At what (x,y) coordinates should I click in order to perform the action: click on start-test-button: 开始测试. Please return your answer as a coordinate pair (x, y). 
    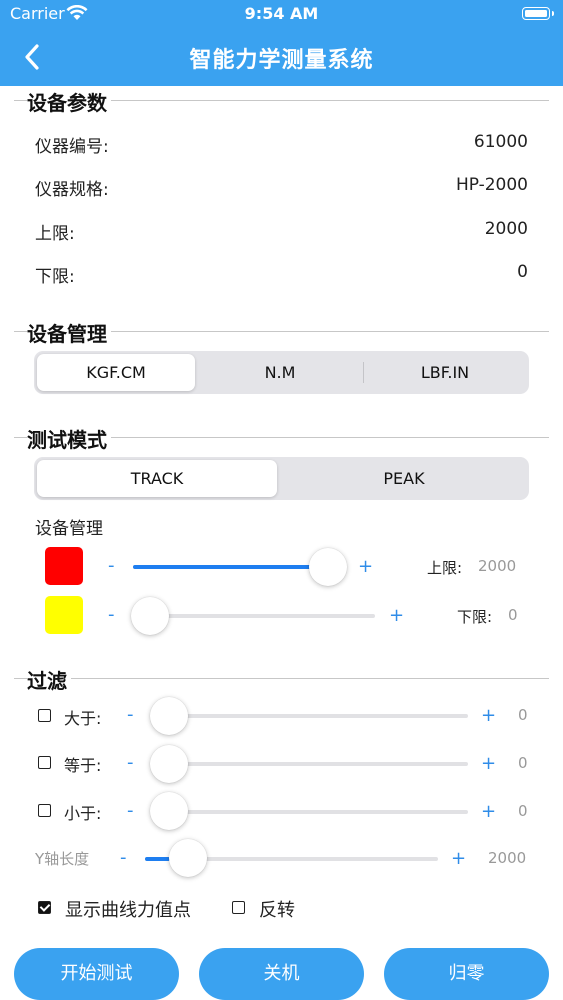
    Looking at the image, I should click on (96, 974).